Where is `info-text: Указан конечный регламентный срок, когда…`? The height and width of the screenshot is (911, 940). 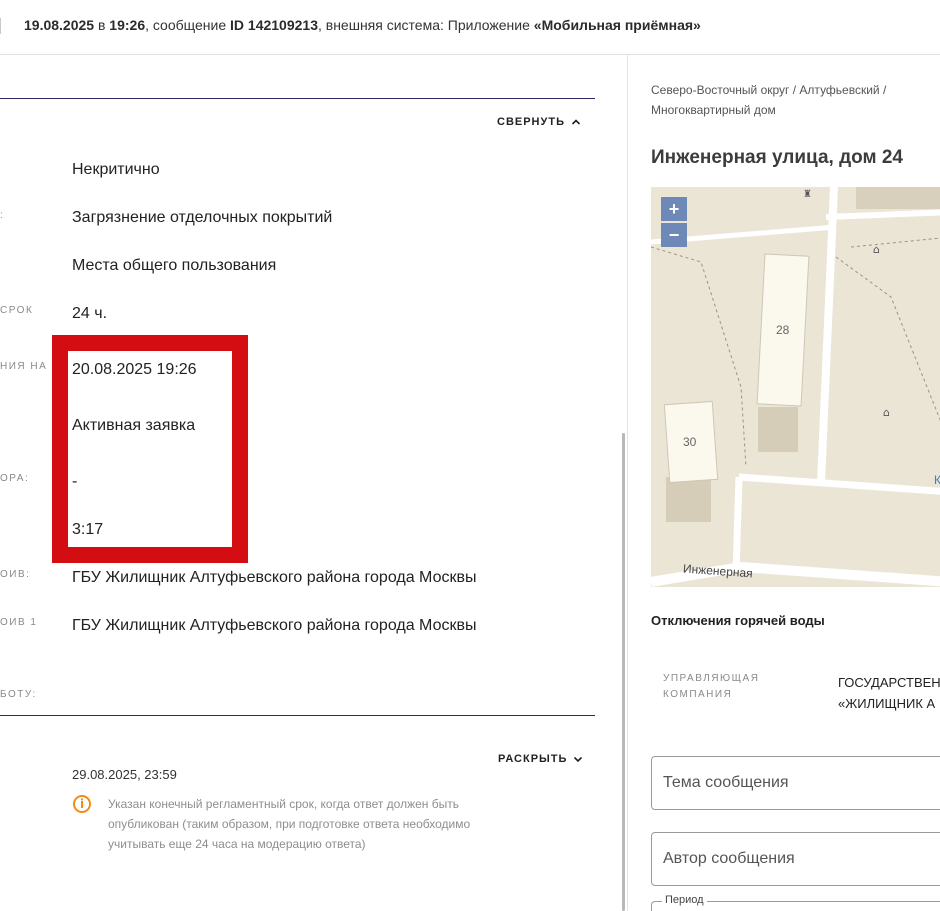 info-text: Указан конечный регламентный срок, когда… is located at coordinates (289, 824).